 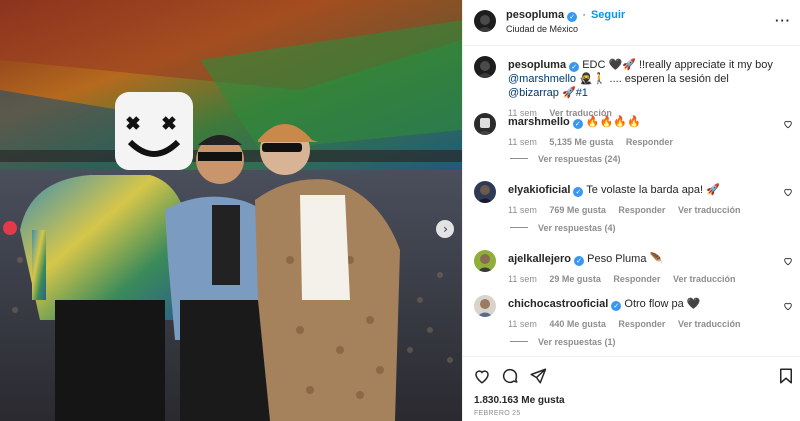 I want to click on follow-button: Seguir, so click(x=608, y=15).